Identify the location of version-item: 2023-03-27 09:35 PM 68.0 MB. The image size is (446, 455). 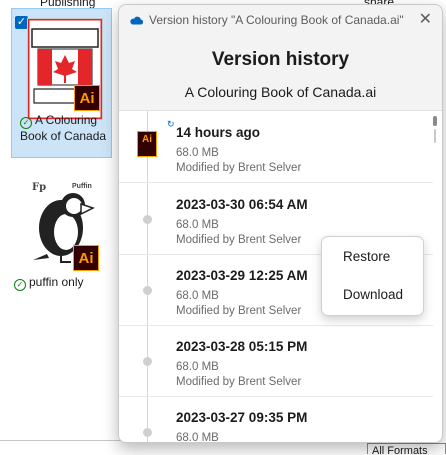
(276, 419).